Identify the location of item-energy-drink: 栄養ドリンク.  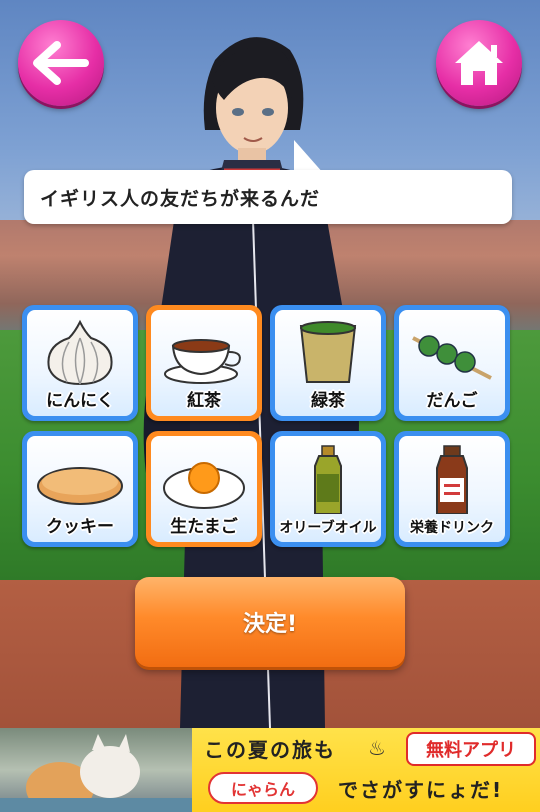
(452, 489).